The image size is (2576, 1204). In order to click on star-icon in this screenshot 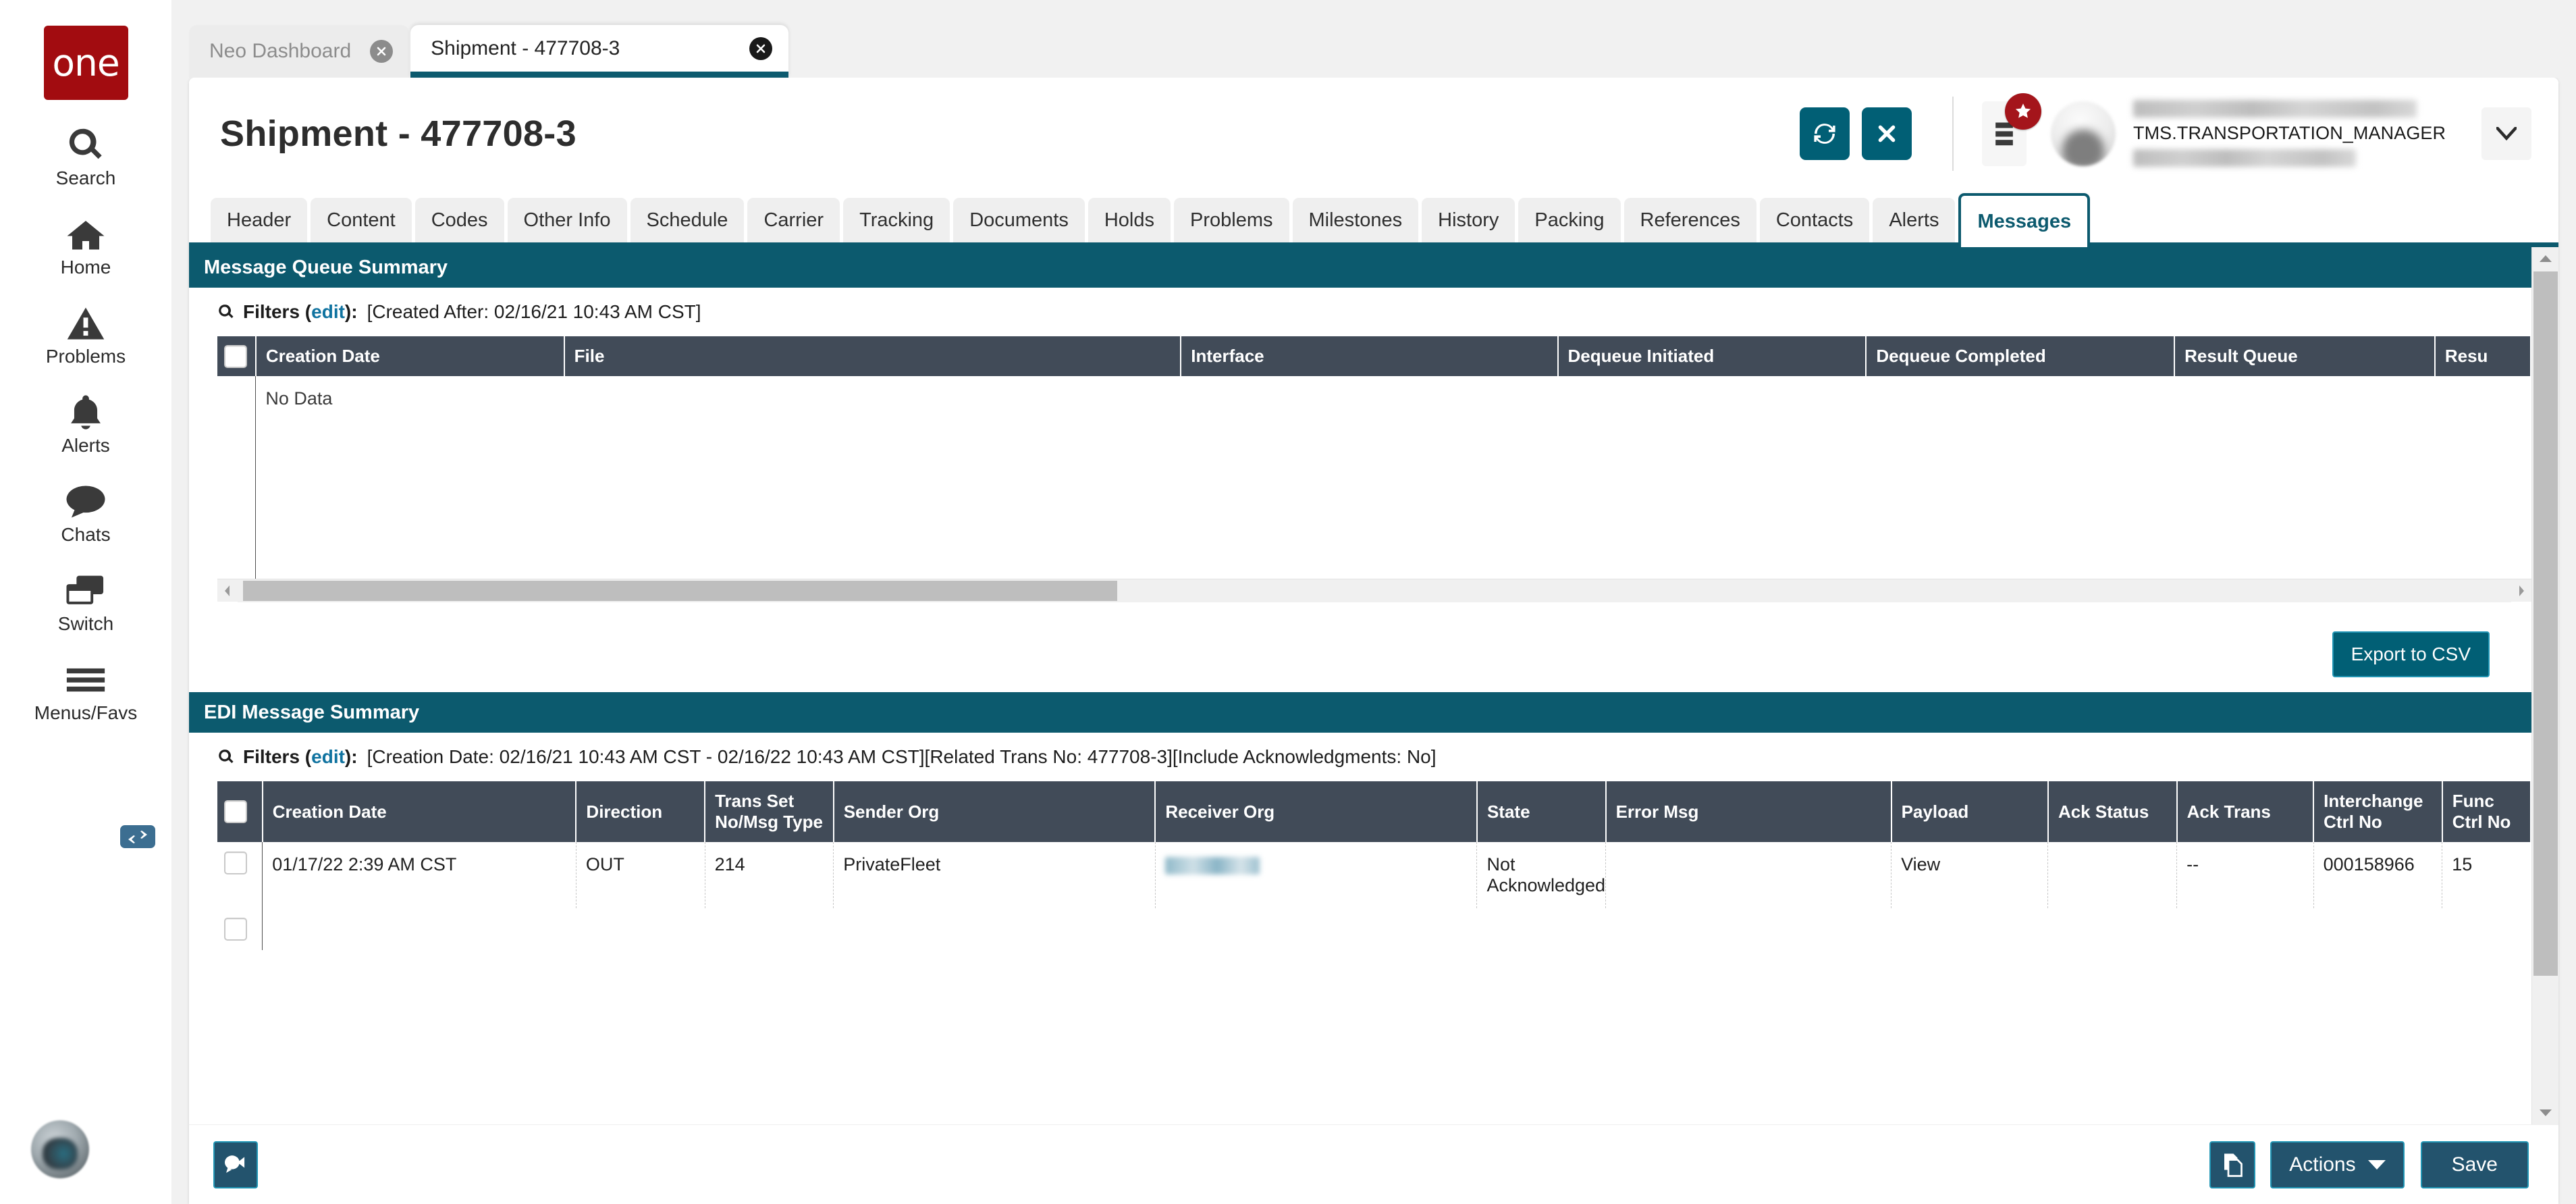, I will do `click(2023, 110)`.